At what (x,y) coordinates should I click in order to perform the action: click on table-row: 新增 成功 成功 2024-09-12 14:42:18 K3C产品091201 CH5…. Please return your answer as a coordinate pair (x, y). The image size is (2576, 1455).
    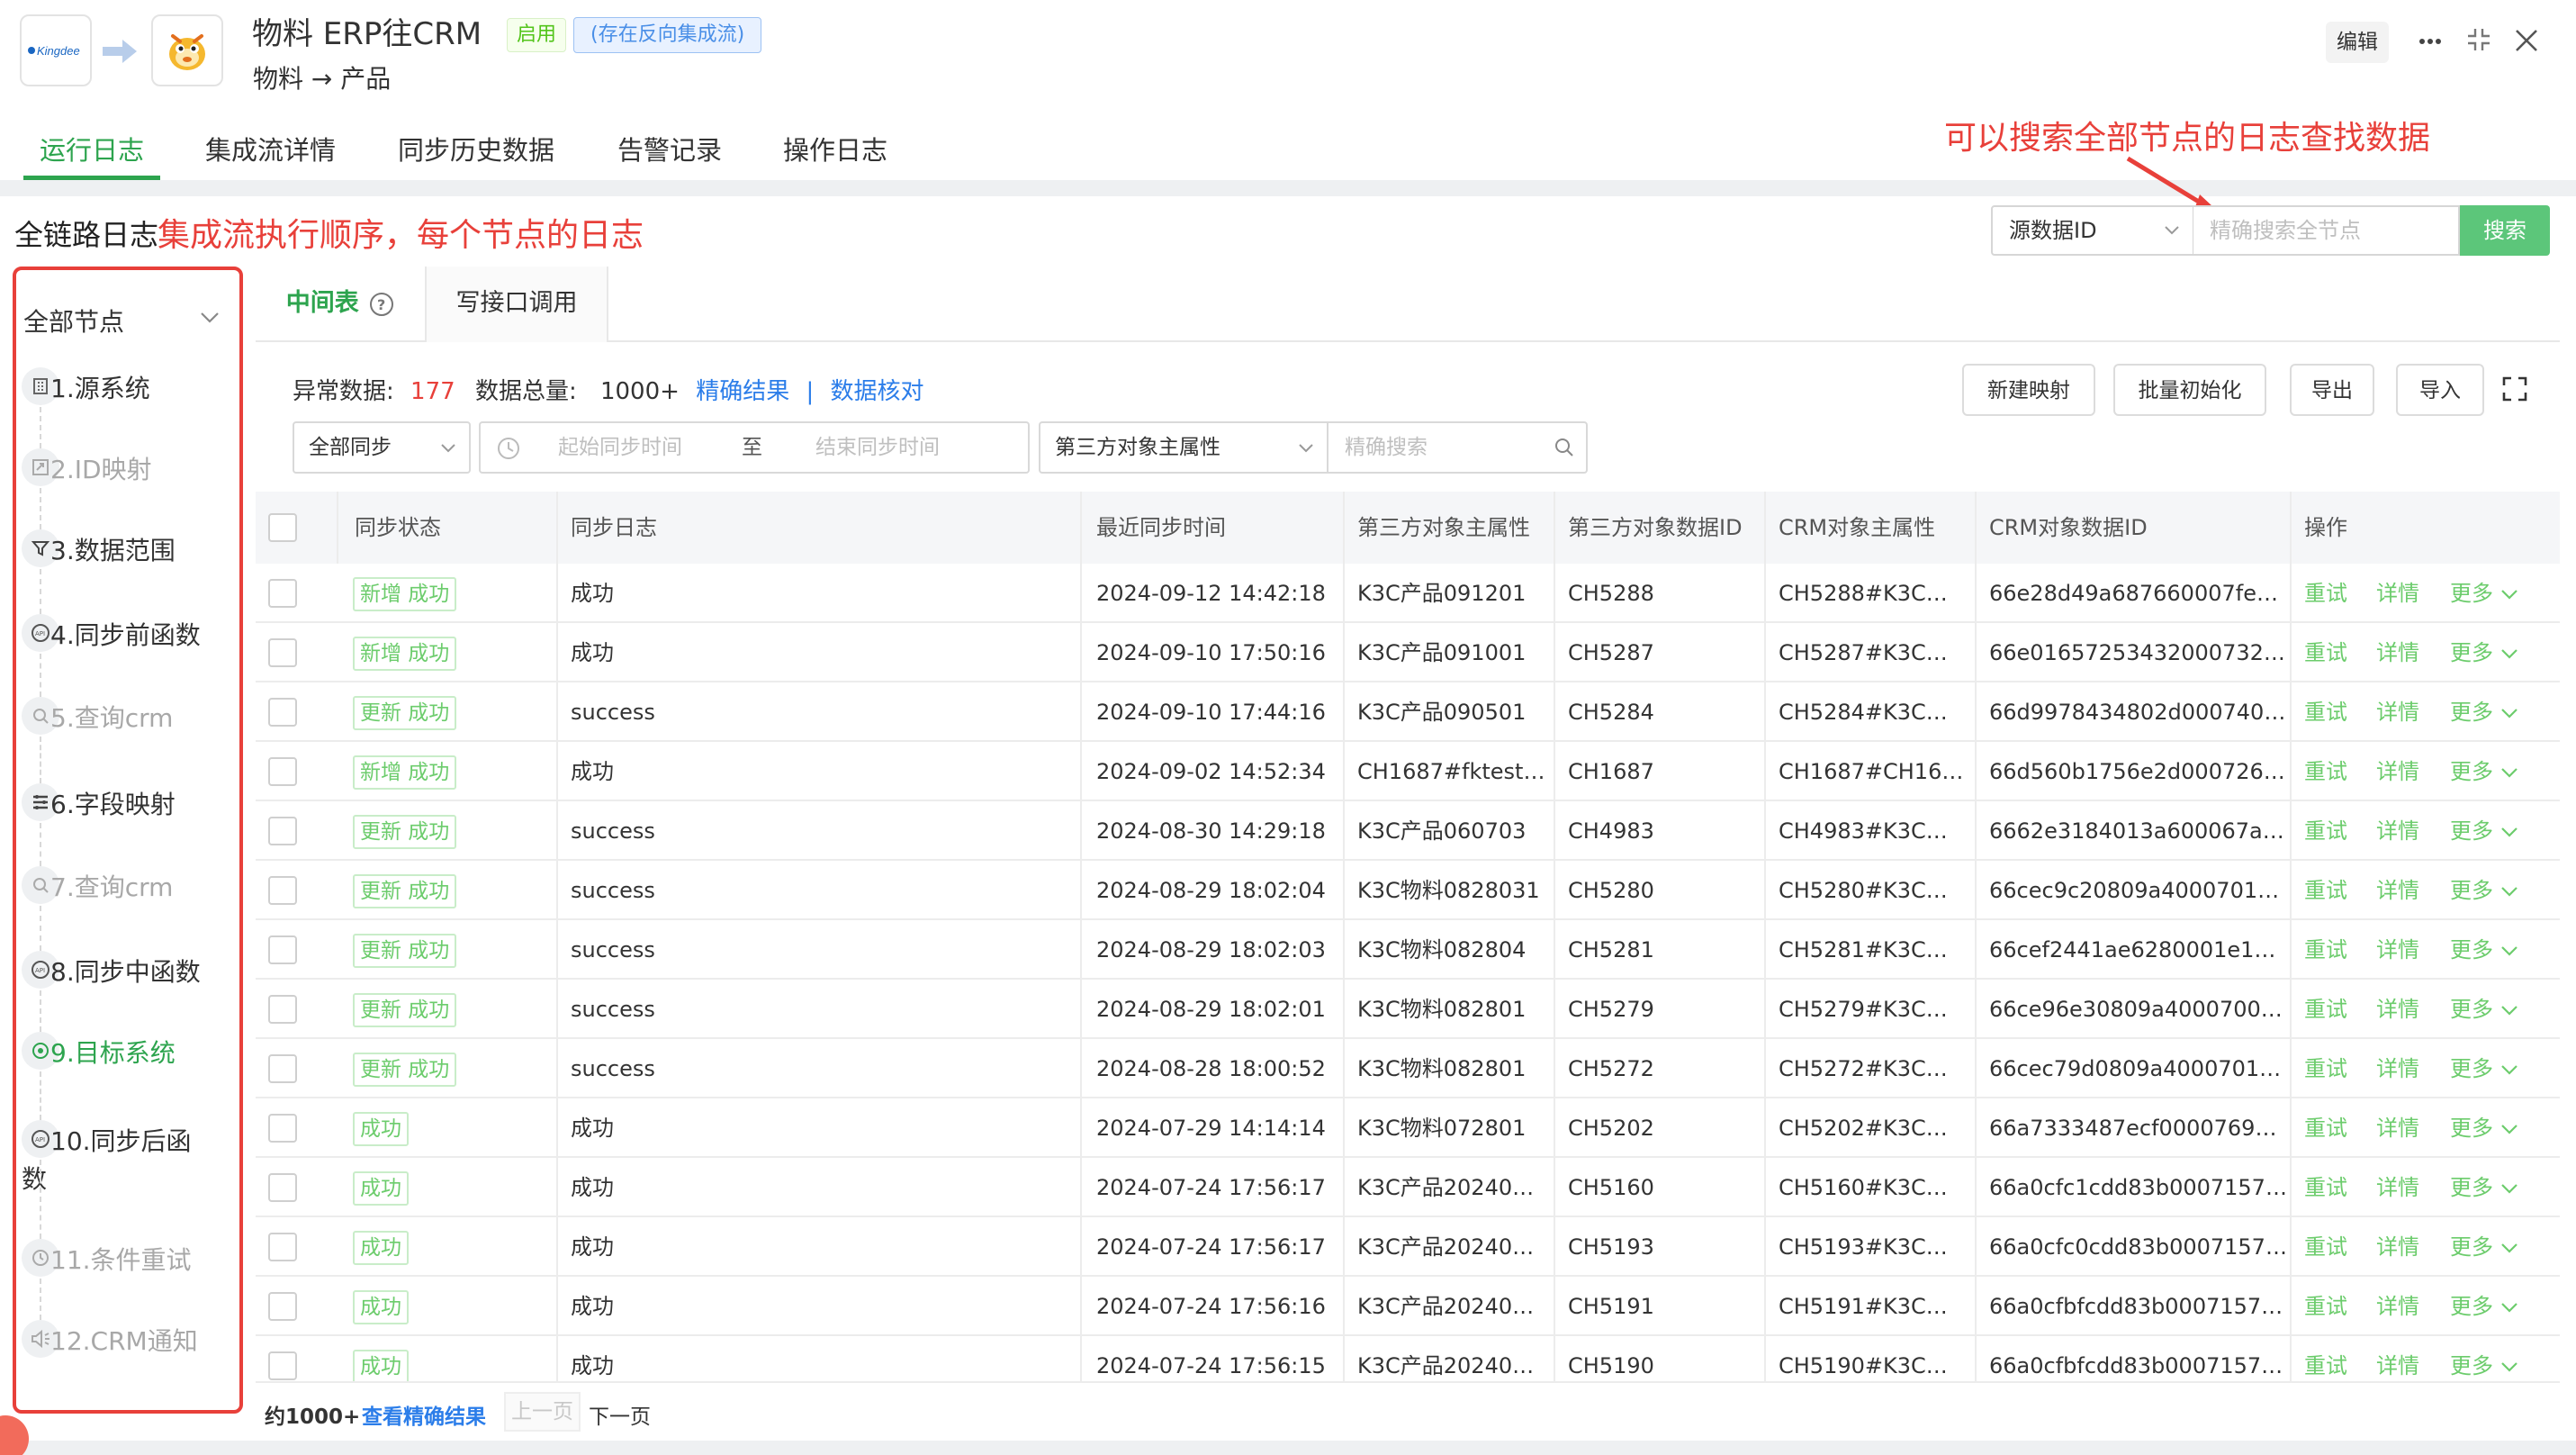
    Looking at the image, I should click on (1408, 593).